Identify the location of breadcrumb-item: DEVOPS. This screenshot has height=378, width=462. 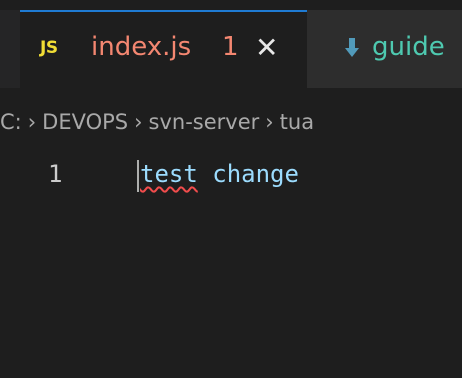
(85, 122).